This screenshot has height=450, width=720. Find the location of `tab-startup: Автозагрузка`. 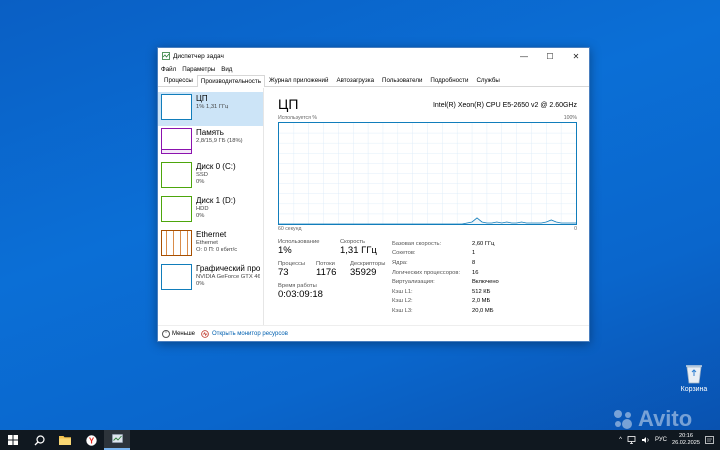

tab-startup: Автозагрузка is located at coordinates (355, 80).